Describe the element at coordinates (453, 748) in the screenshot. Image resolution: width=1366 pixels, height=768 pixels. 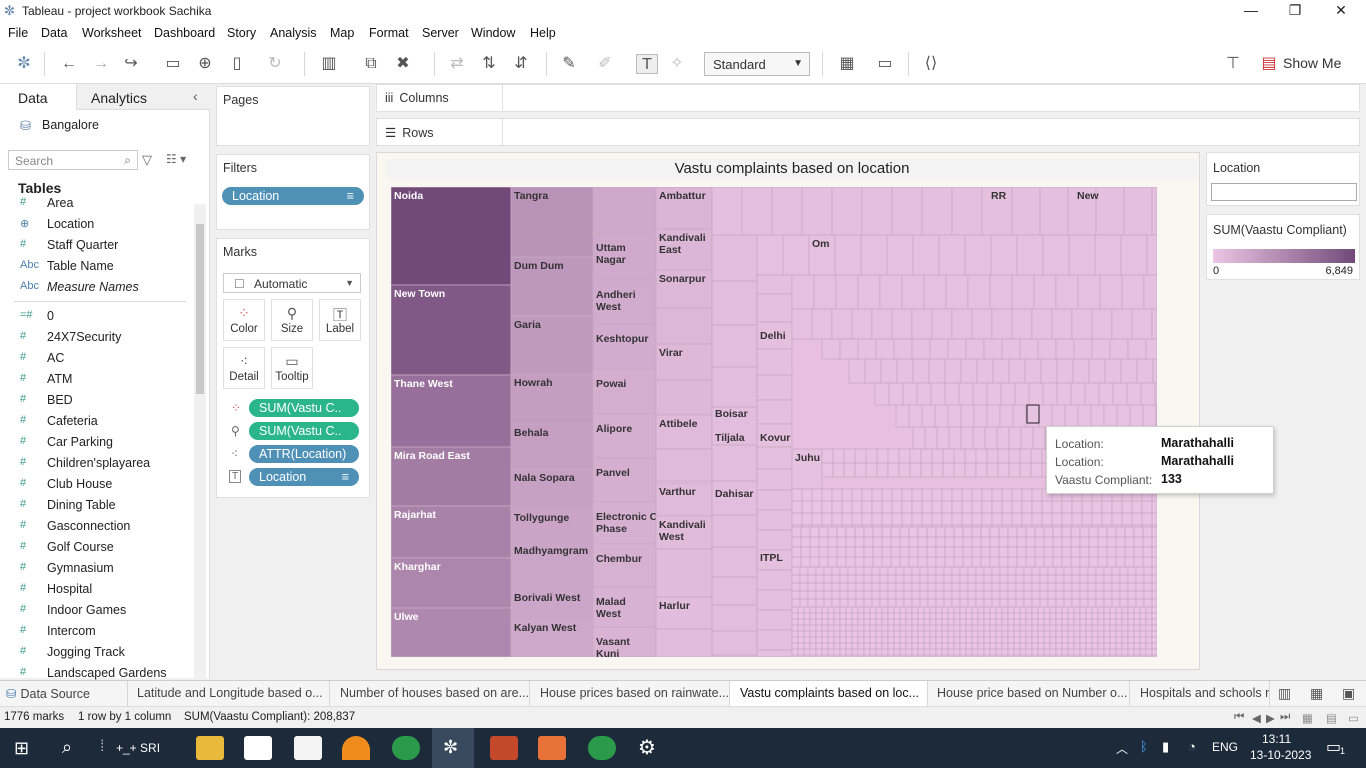
I see `tableau-taskbar-active: ✼` at that location.